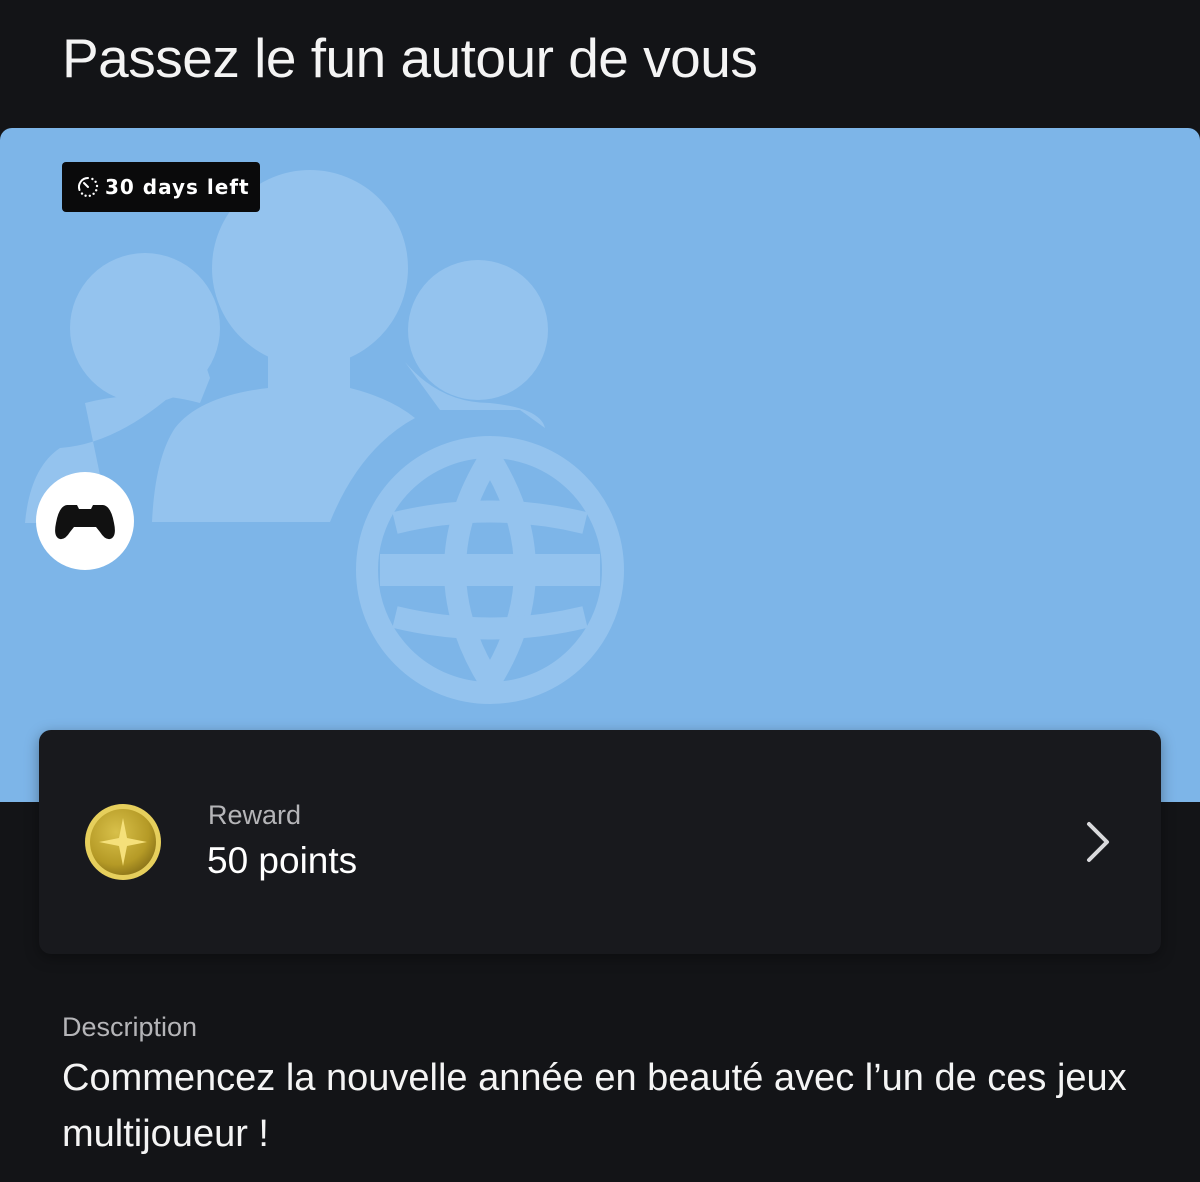 This screenshot has width=1200, height=1182. What do you see at coordinates (177, 187) in the screenshot?
I see `days-left-text: 30 days left` at bounding box center [177, 187].